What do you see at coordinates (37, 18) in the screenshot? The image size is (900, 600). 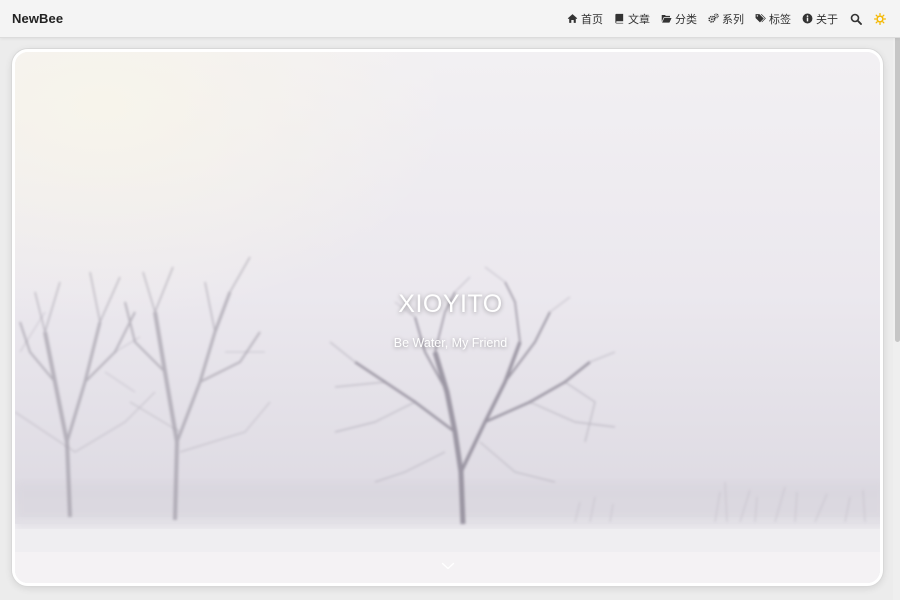 I see `site-brand: NewBee` at bounding box center [37, 18].